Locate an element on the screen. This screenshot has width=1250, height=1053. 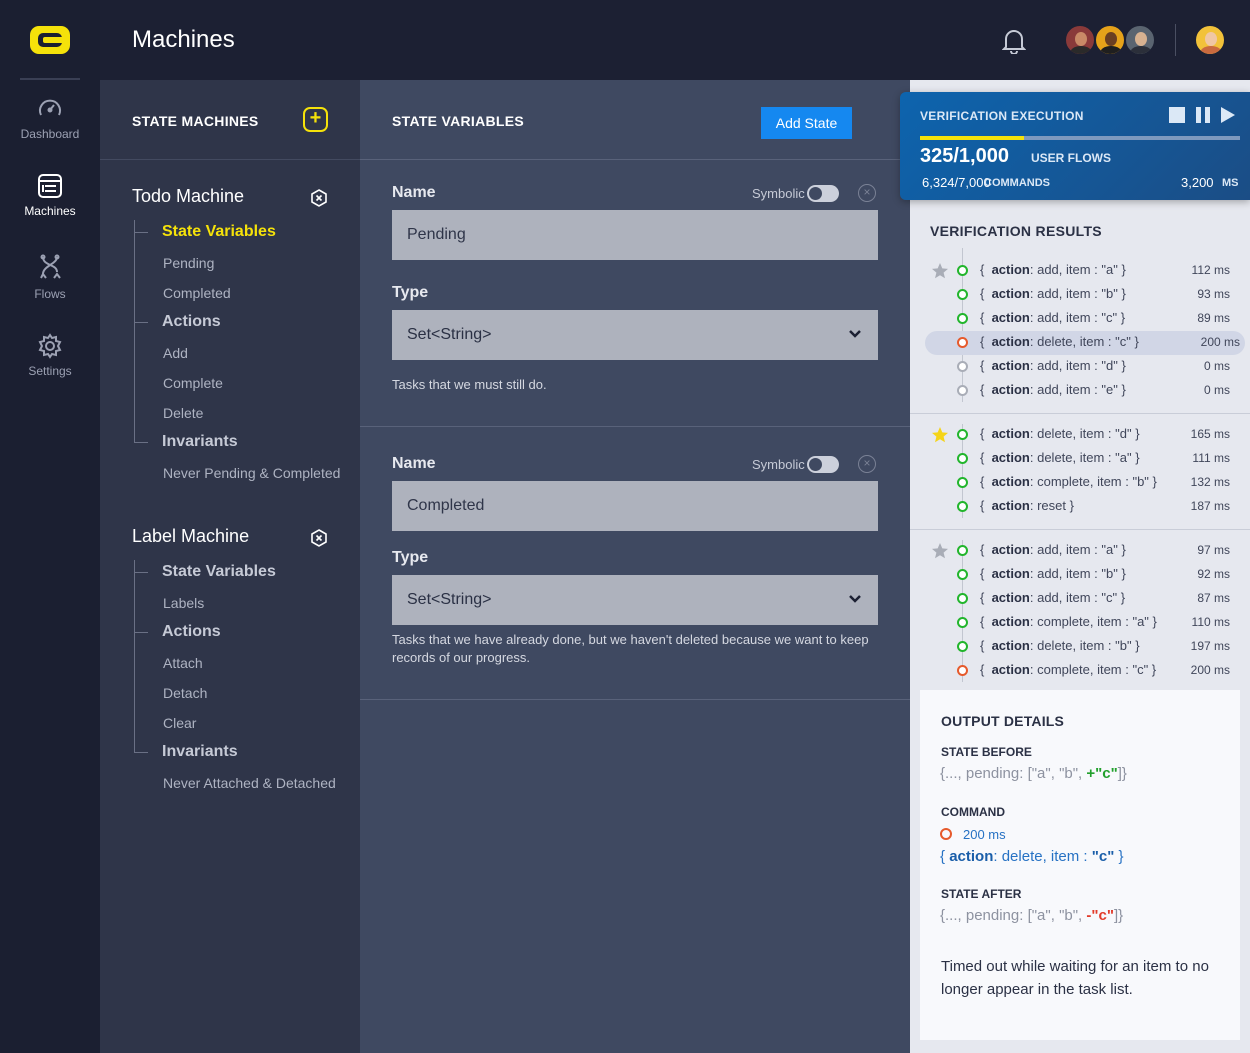
type-select-value: Set<String> is located at coordinates (449, 334).